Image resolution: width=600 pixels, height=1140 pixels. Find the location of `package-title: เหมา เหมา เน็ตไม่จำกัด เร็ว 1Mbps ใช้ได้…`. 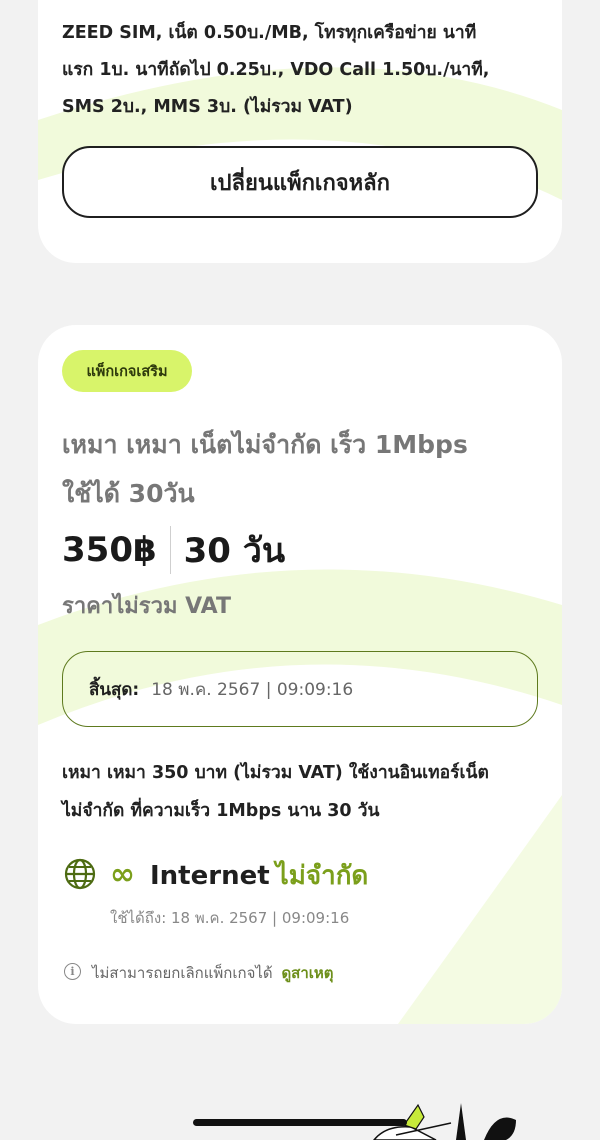

package-title: เหมา เหมา เน็ตไม่จำกัด เร็ว 1Mbps ใช้ได้… is located at coordinates (265, 469).